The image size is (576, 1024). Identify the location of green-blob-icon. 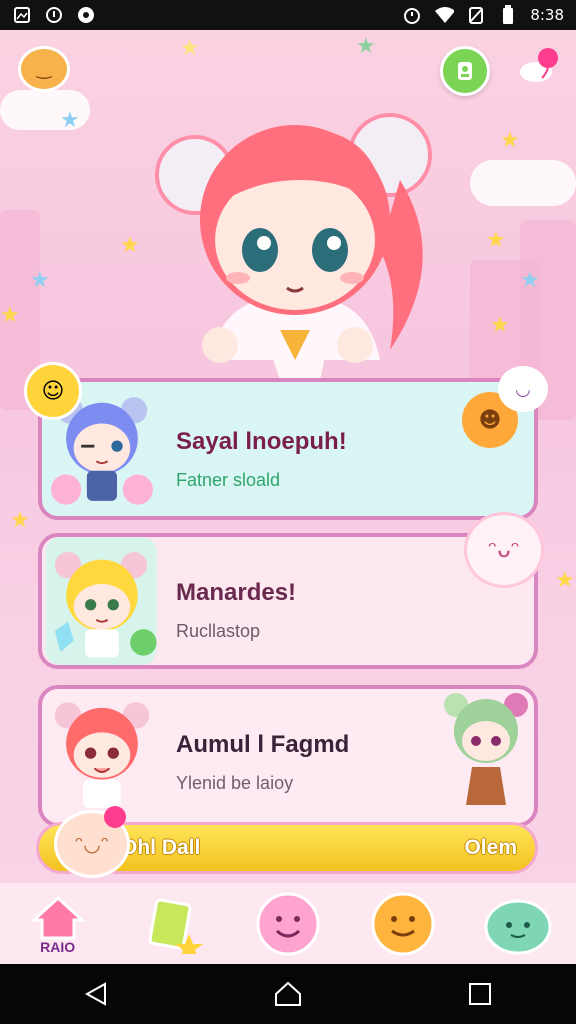
(518, 926).